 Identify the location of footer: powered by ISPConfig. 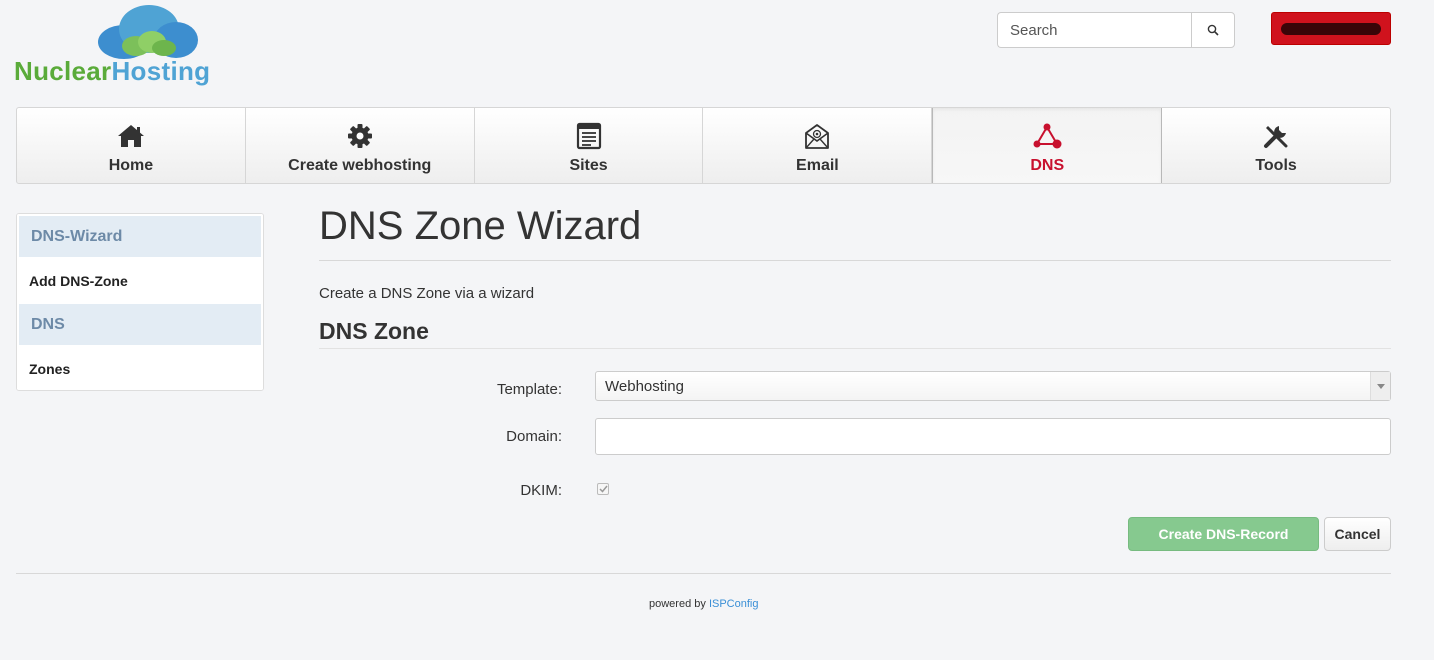
(703, 604).